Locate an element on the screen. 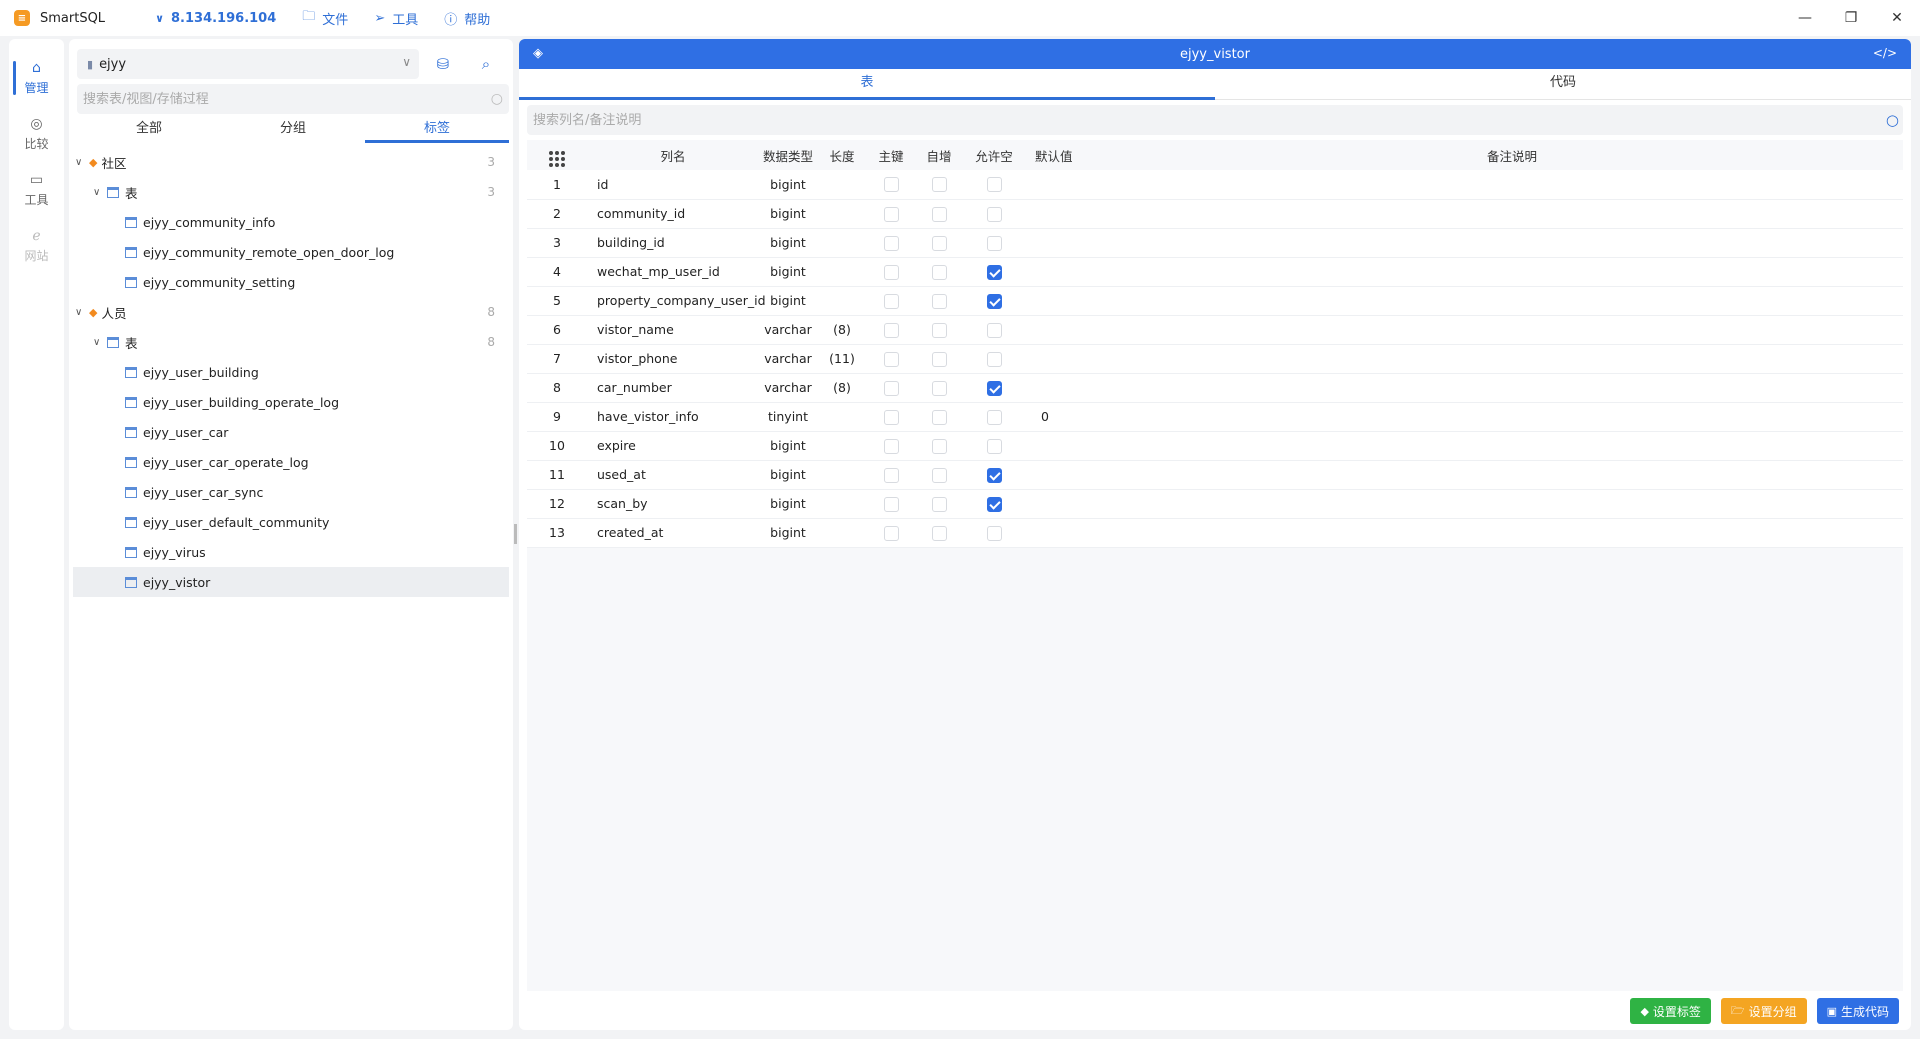  tree-table-item: ejyy_community_setting is located at coordinates (291, 282).